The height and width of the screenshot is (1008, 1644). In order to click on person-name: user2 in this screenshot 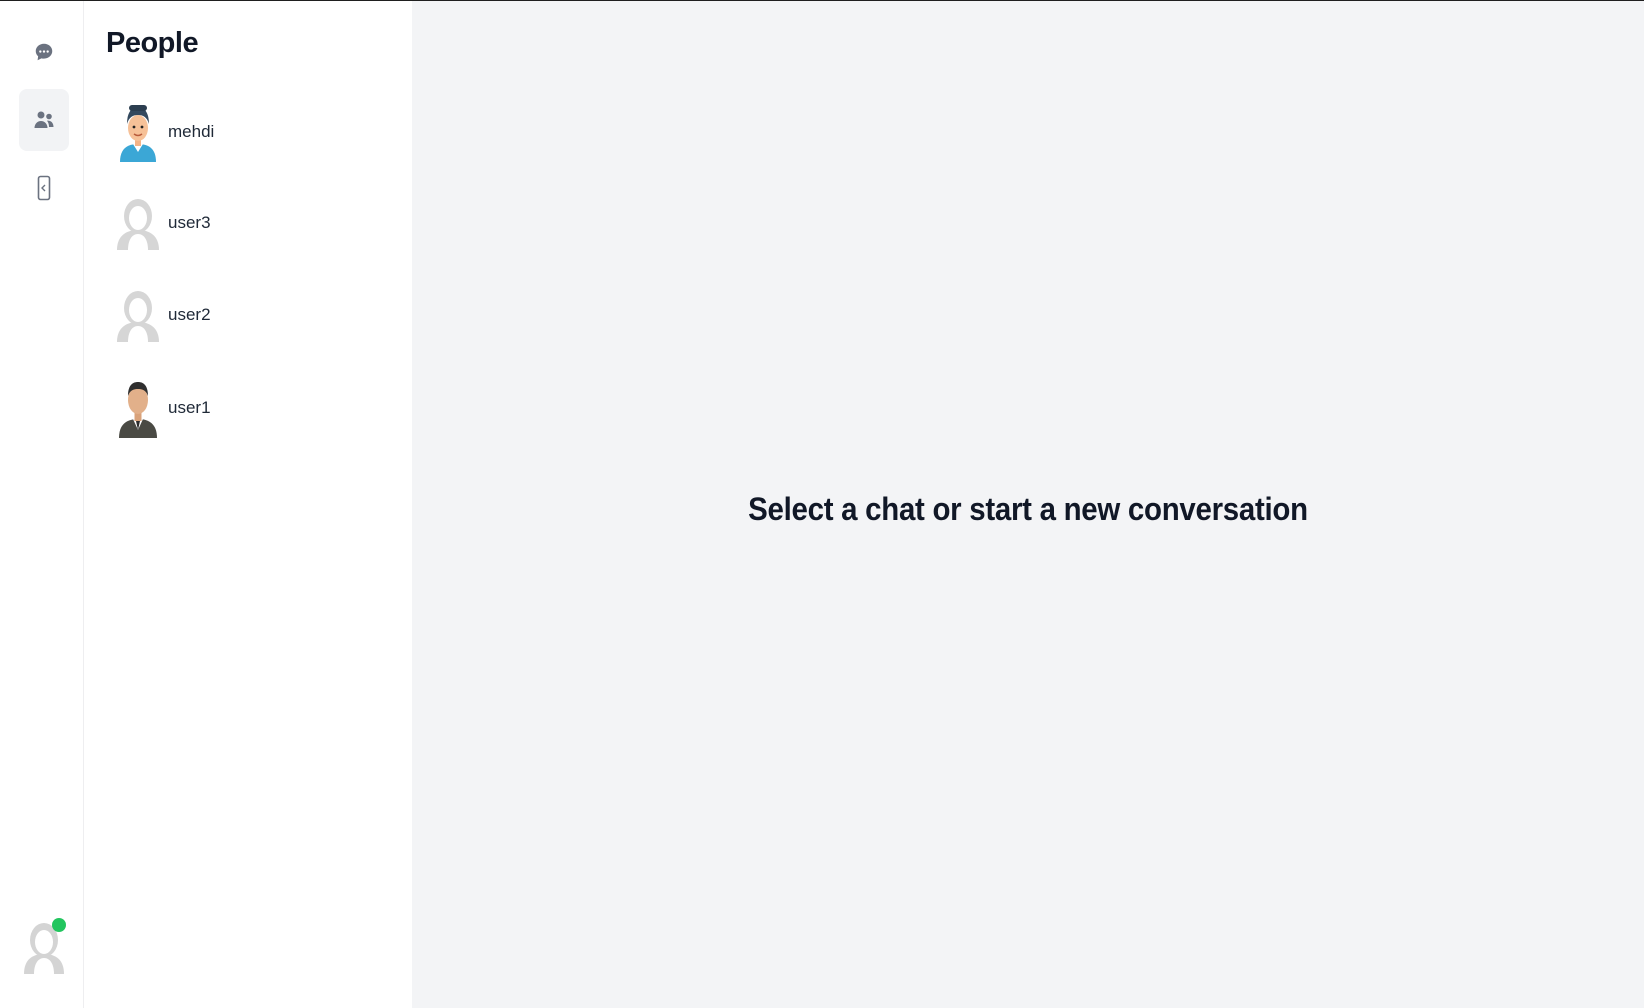, I will do `click(189, 314)`.